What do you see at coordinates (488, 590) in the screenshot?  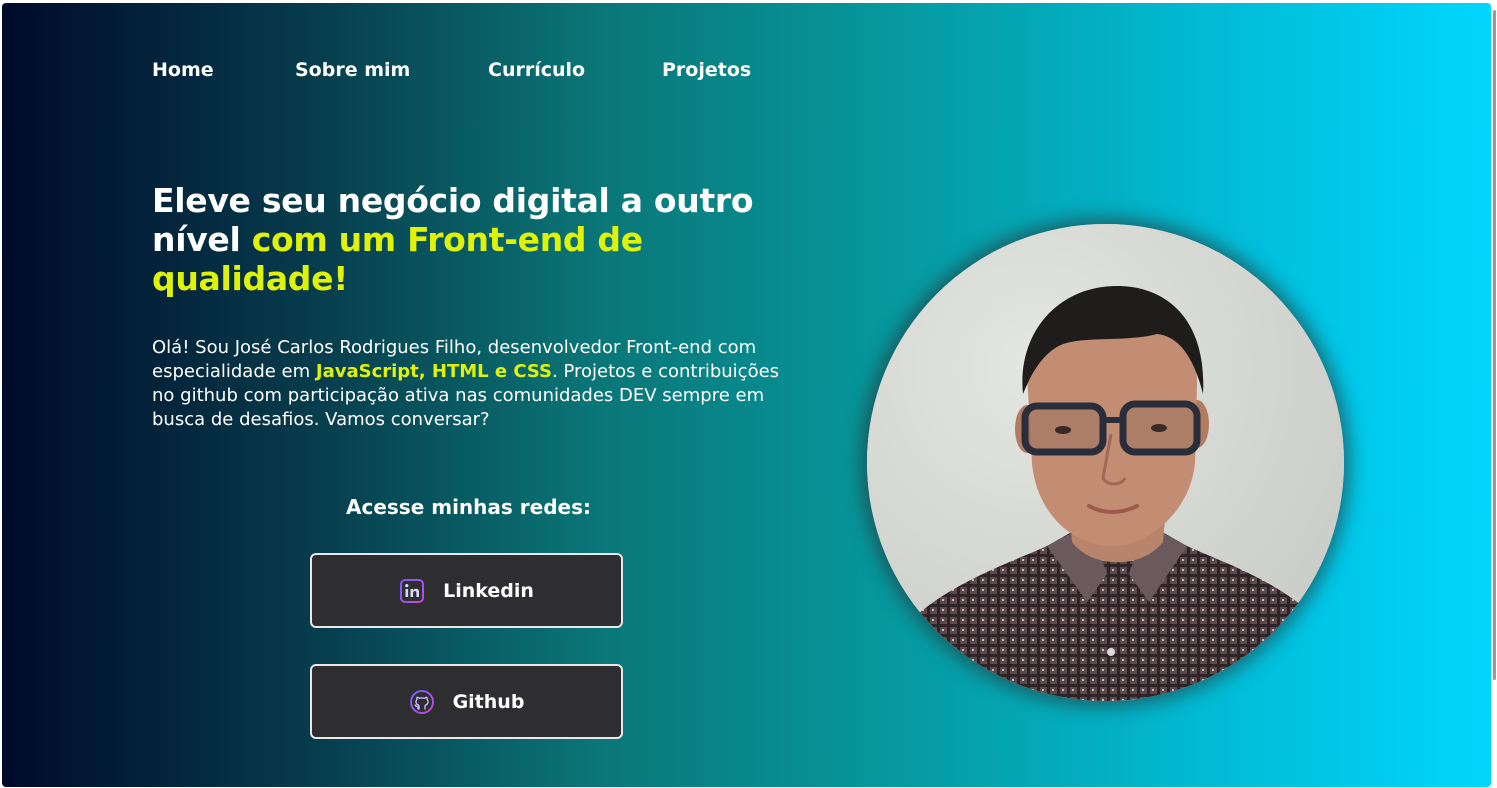 I see `linkedin-label: Linkedin` at bounding box center [488, 590].